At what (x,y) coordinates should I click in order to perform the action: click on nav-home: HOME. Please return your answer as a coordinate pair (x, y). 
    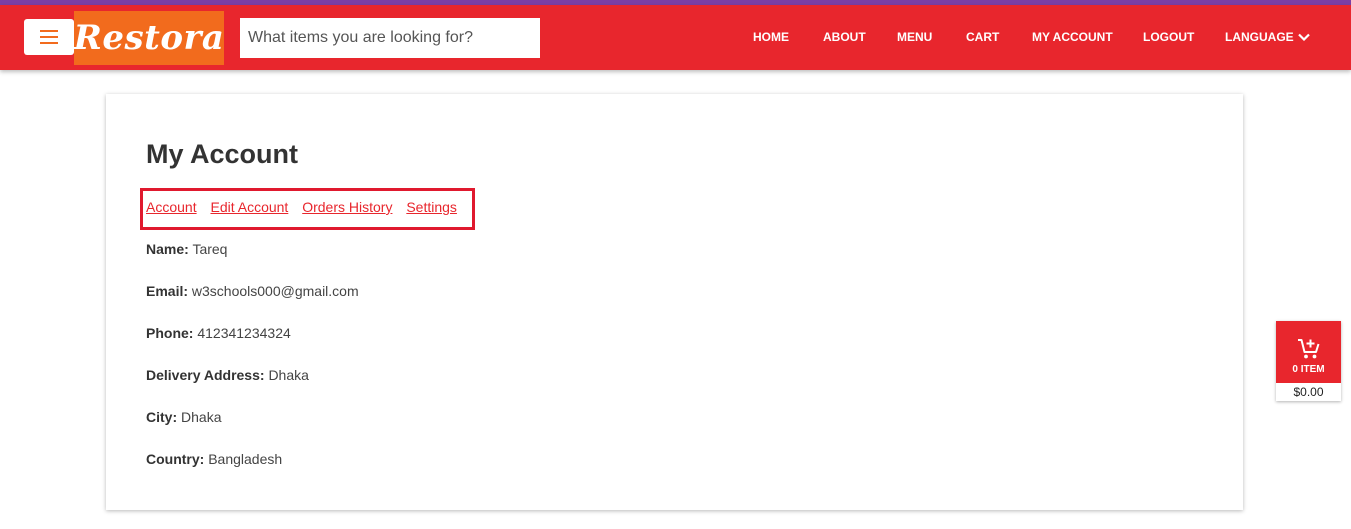
    Looking at the image, I should click on (771, 37).